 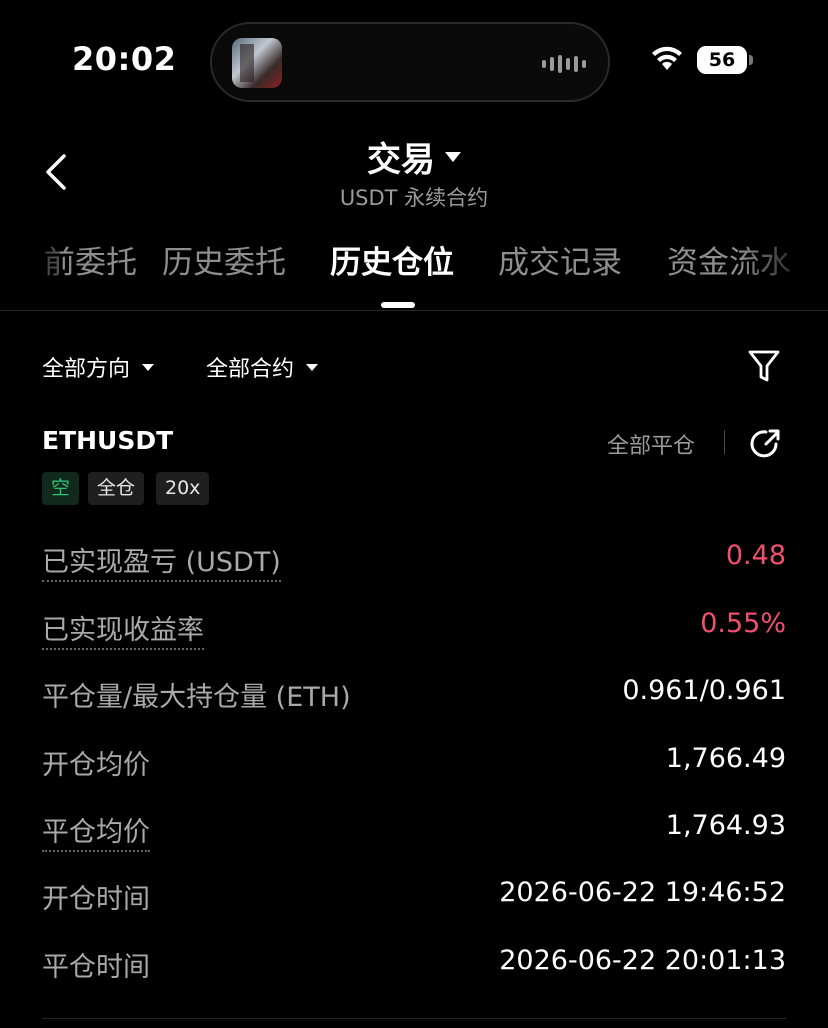 What do you see at coordinates (414, 1018) in the screenshot?
I see `card-divider` at bounding box center [414, 1018].